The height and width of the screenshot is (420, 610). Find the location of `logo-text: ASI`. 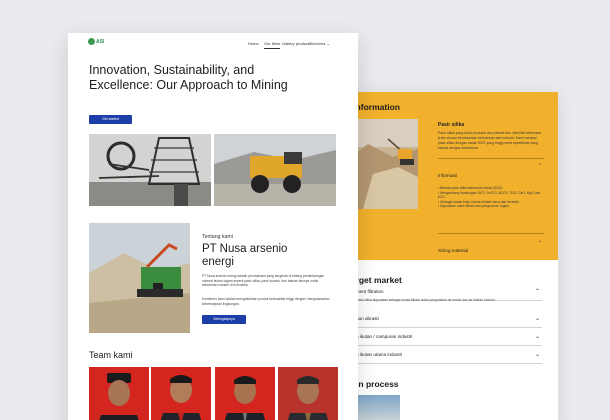

logo-text: ASI is located at coordinates (100, 41).